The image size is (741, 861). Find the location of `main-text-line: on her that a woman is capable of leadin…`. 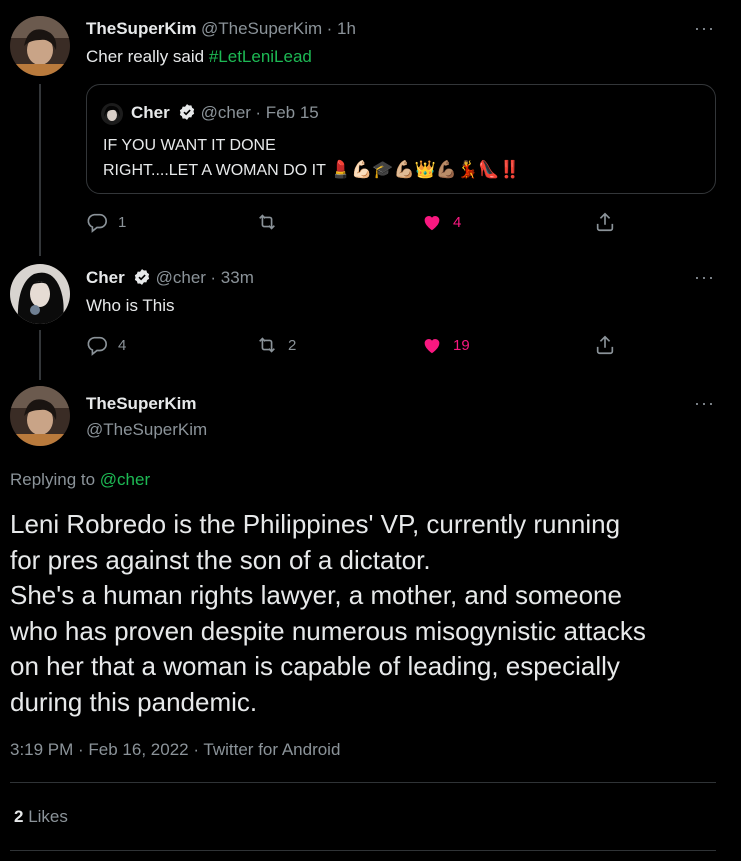

main-text-line: on her that a woman is capable of leadin… is located at coordinates (315, 666).